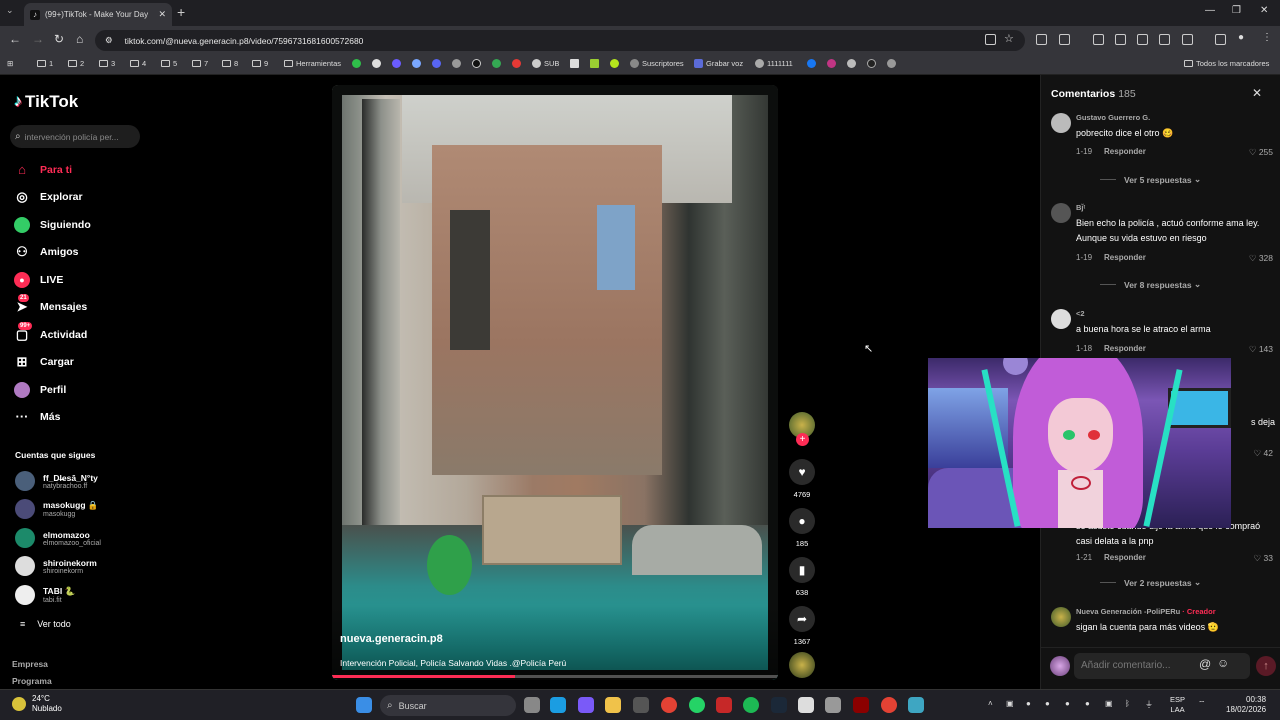 The width and height of the screenshot is (1280, 720). I want to click on menu-dots-icon: ⋮, so click(1267, 37).